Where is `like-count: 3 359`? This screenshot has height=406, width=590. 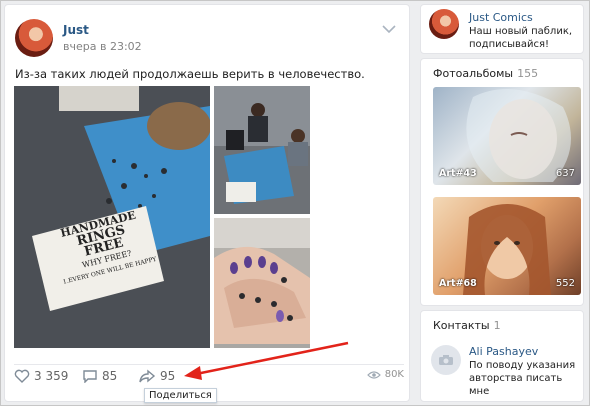
like-count: 3 359 is located at coordinates (51, 376).